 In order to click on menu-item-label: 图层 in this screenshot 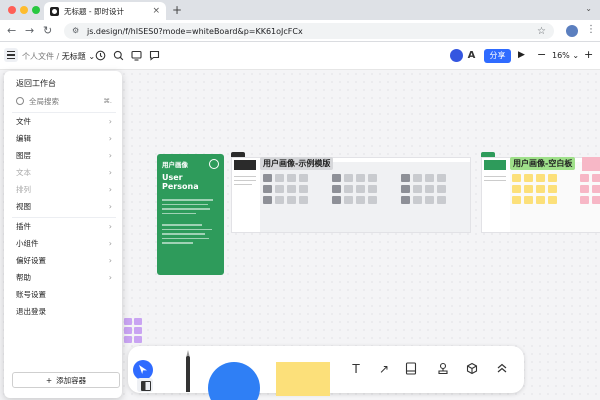, I will do `click(23, 155)`.